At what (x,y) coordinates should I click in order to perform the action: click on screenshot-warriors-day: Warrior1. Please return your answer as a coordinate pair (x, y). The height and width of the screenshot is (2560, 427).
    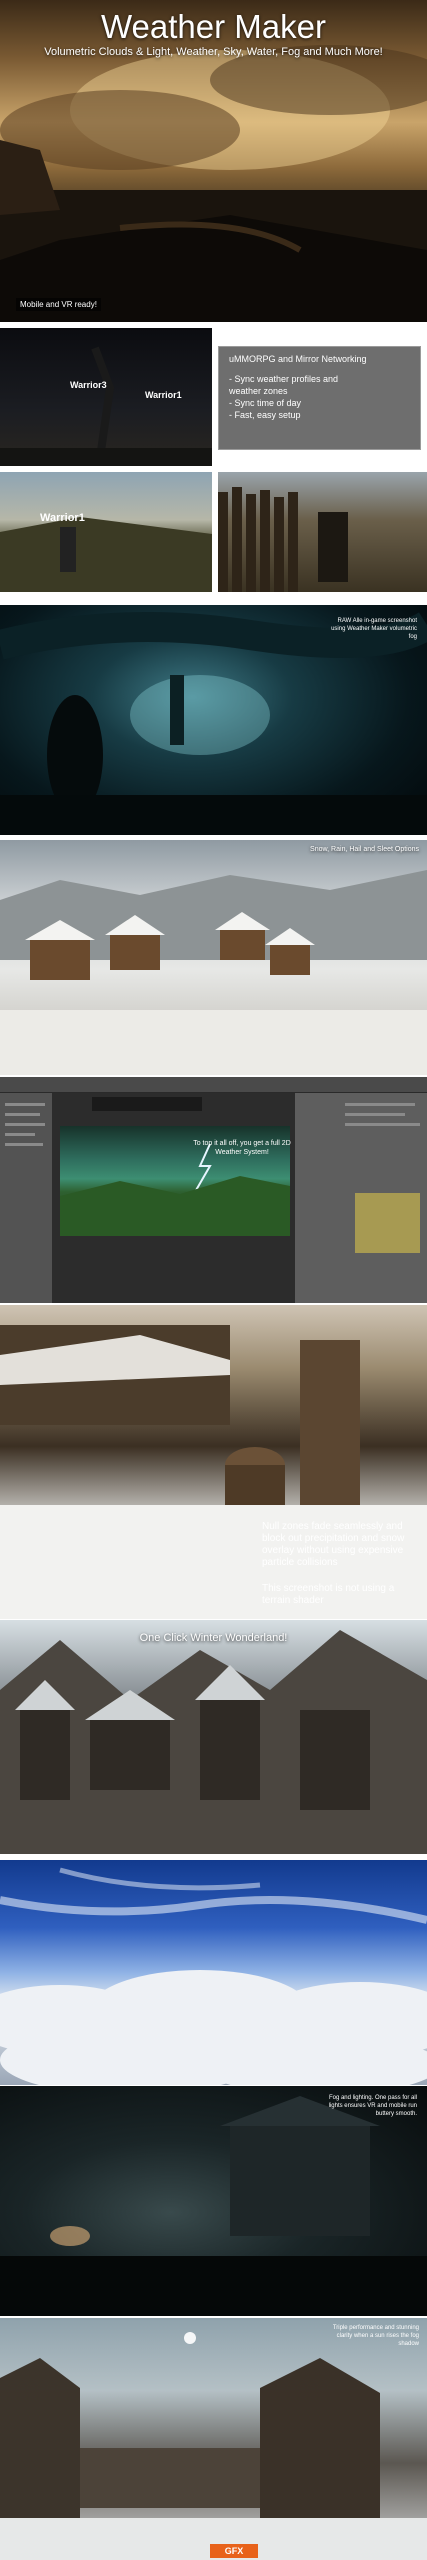
    Looking at the image, I should click on (106, 532).